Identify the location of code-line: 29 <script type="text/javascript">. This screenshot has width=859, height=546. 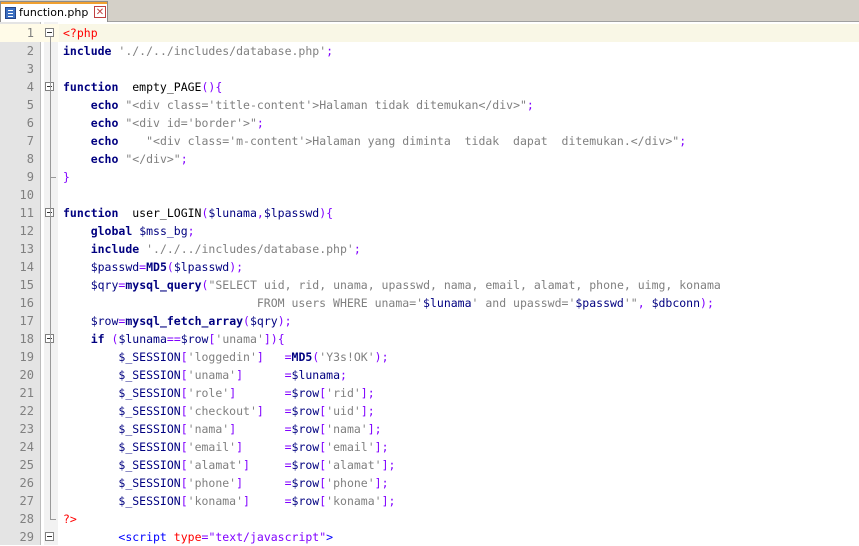
(429, 537).